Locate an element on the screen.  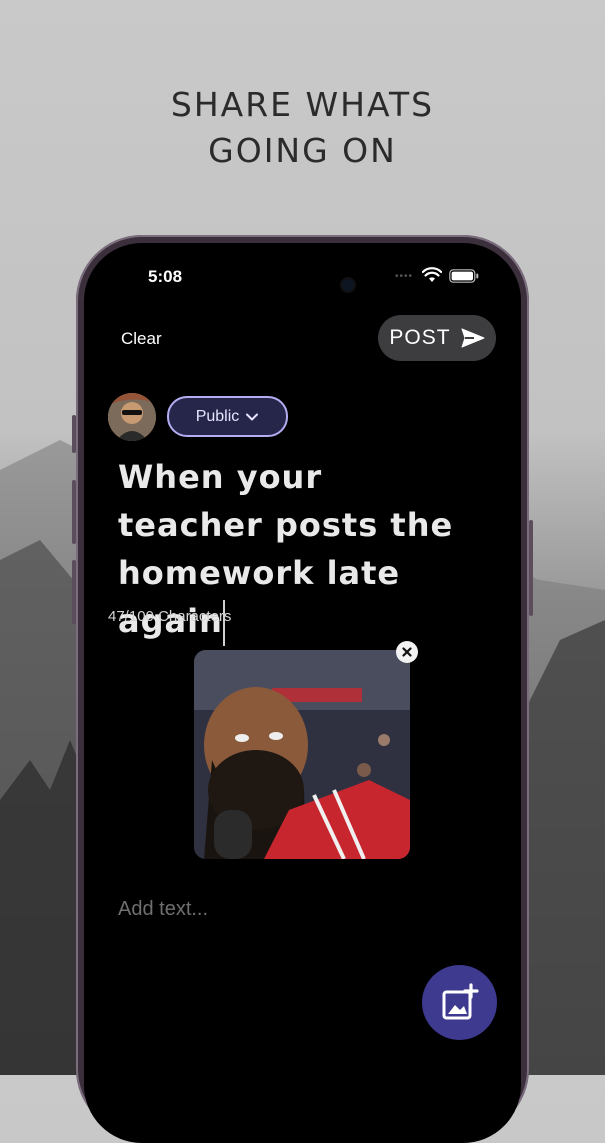
chevron-down-icon is located at coordinates (252, 416).